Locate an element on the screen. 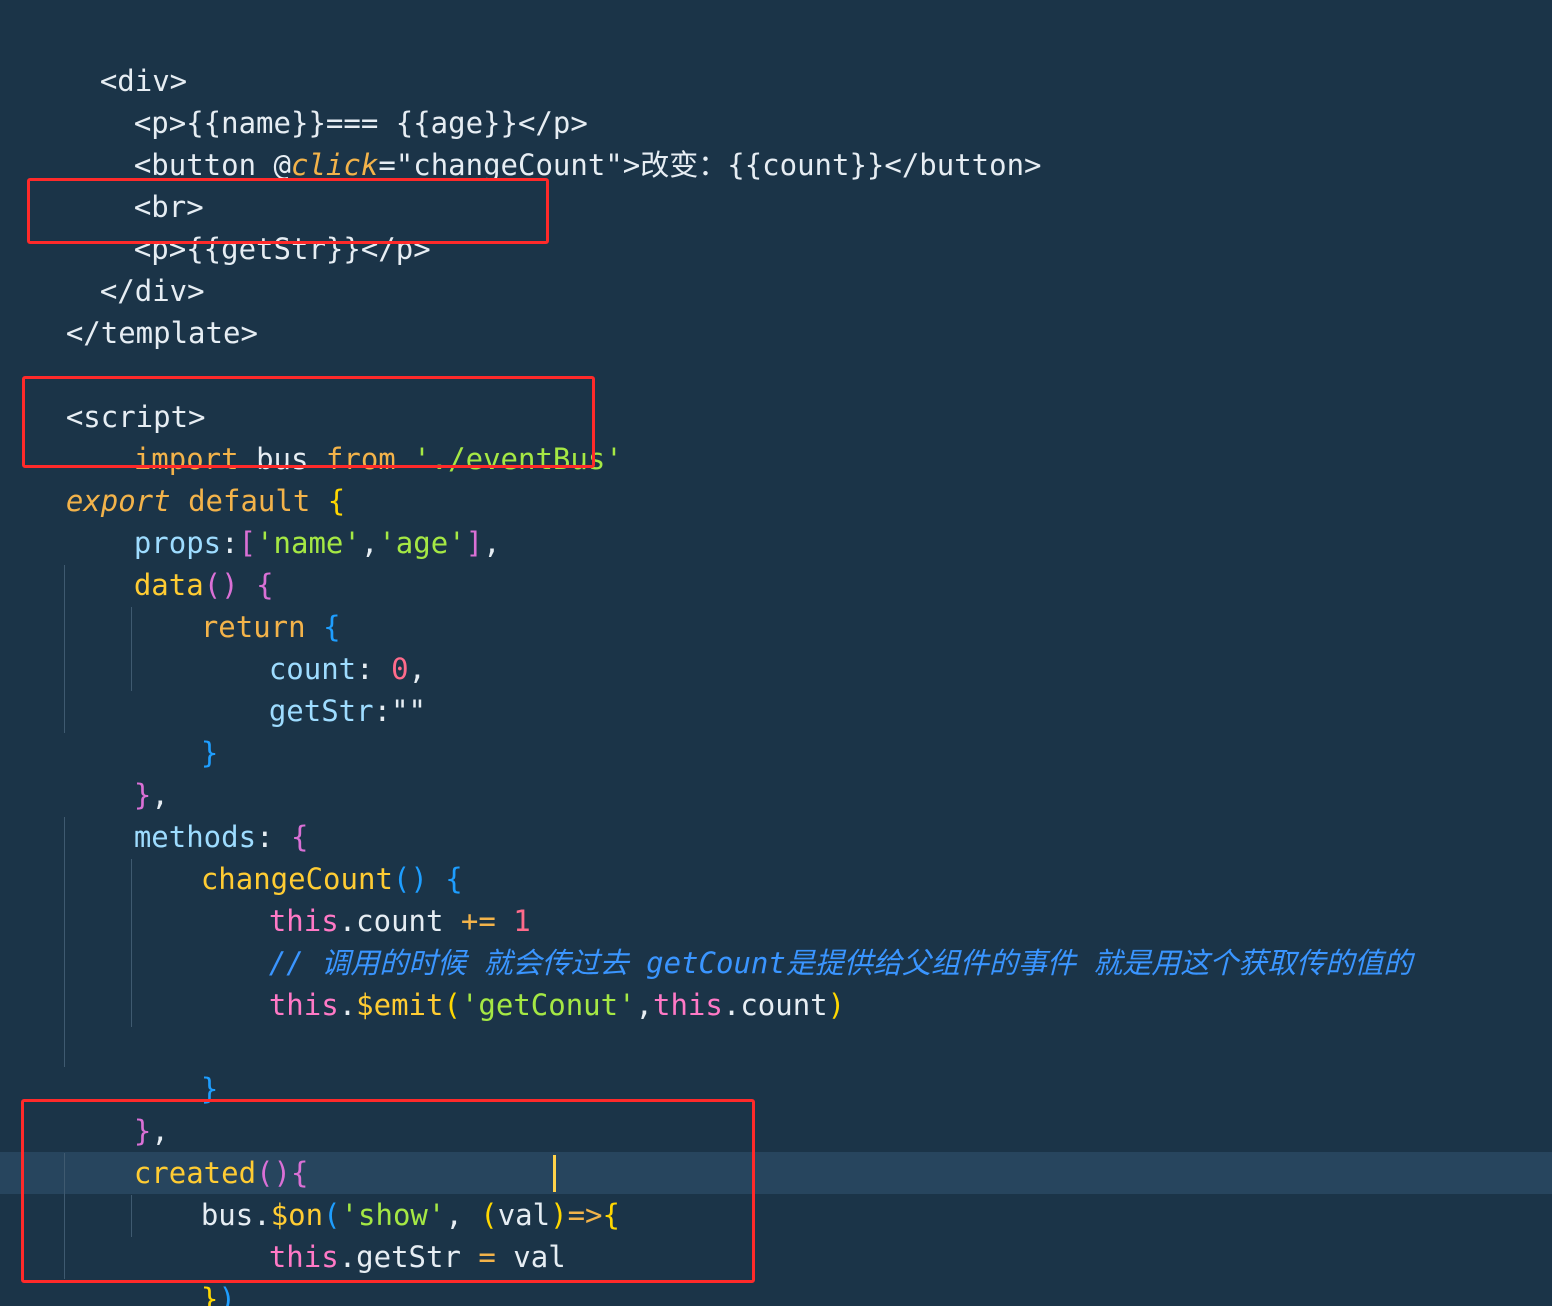 Image resolution: width=1552 pixels, height=1306 pixels. code-line: </template> is located at coordinates (129, 310).